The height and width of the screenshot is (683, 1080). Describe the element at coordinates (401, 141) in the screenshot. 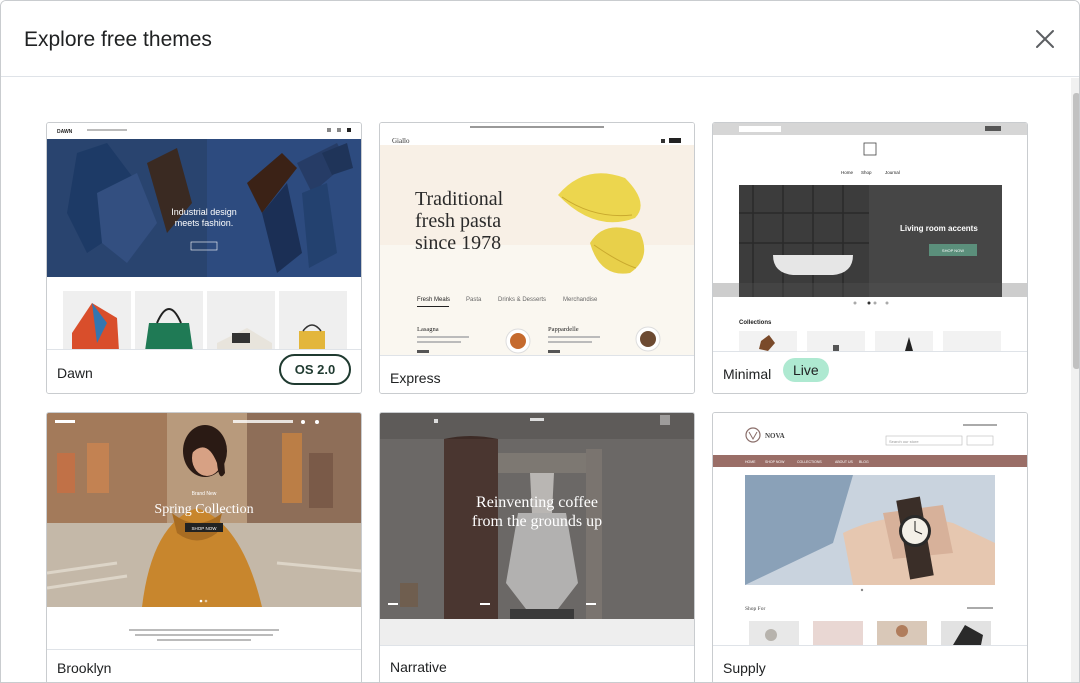

I see `express-logo: Giallo` at that location.